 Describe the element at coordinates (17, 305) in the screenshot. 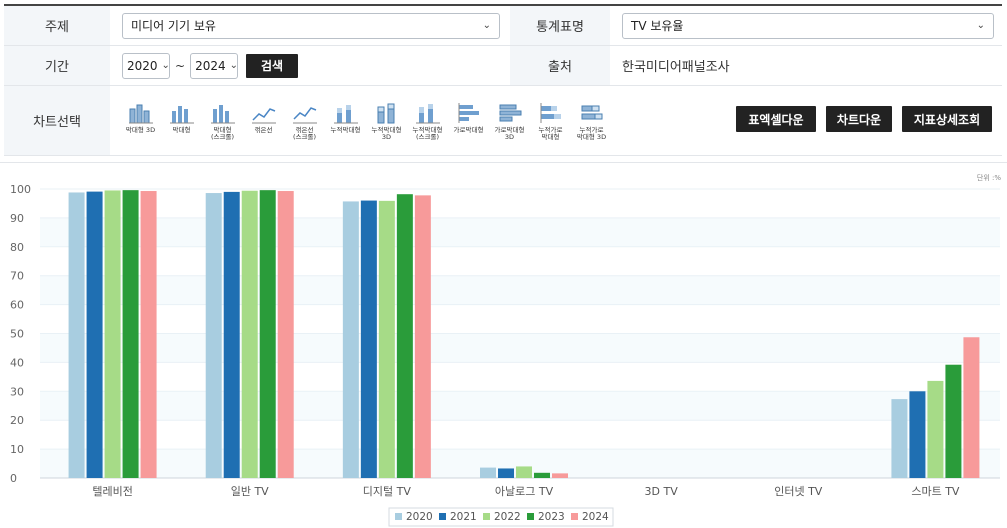

I see `y-tick-label: 60` at that location.